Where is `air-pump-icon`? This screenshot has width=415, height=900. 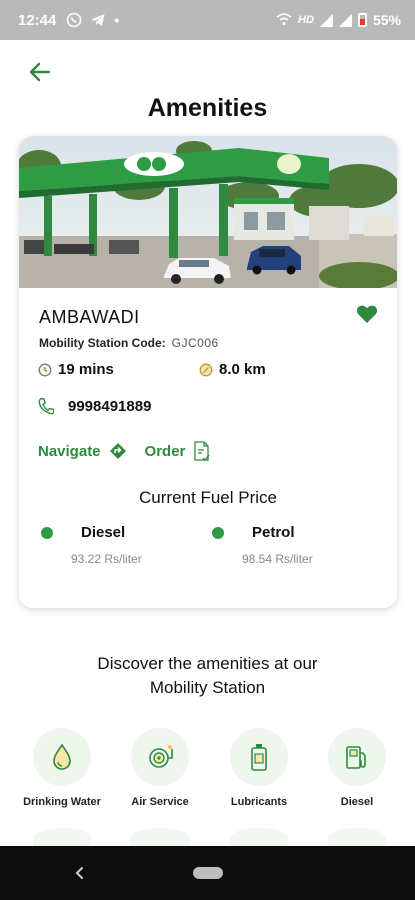
air-pump-icon is located at coordinates (160, 757).